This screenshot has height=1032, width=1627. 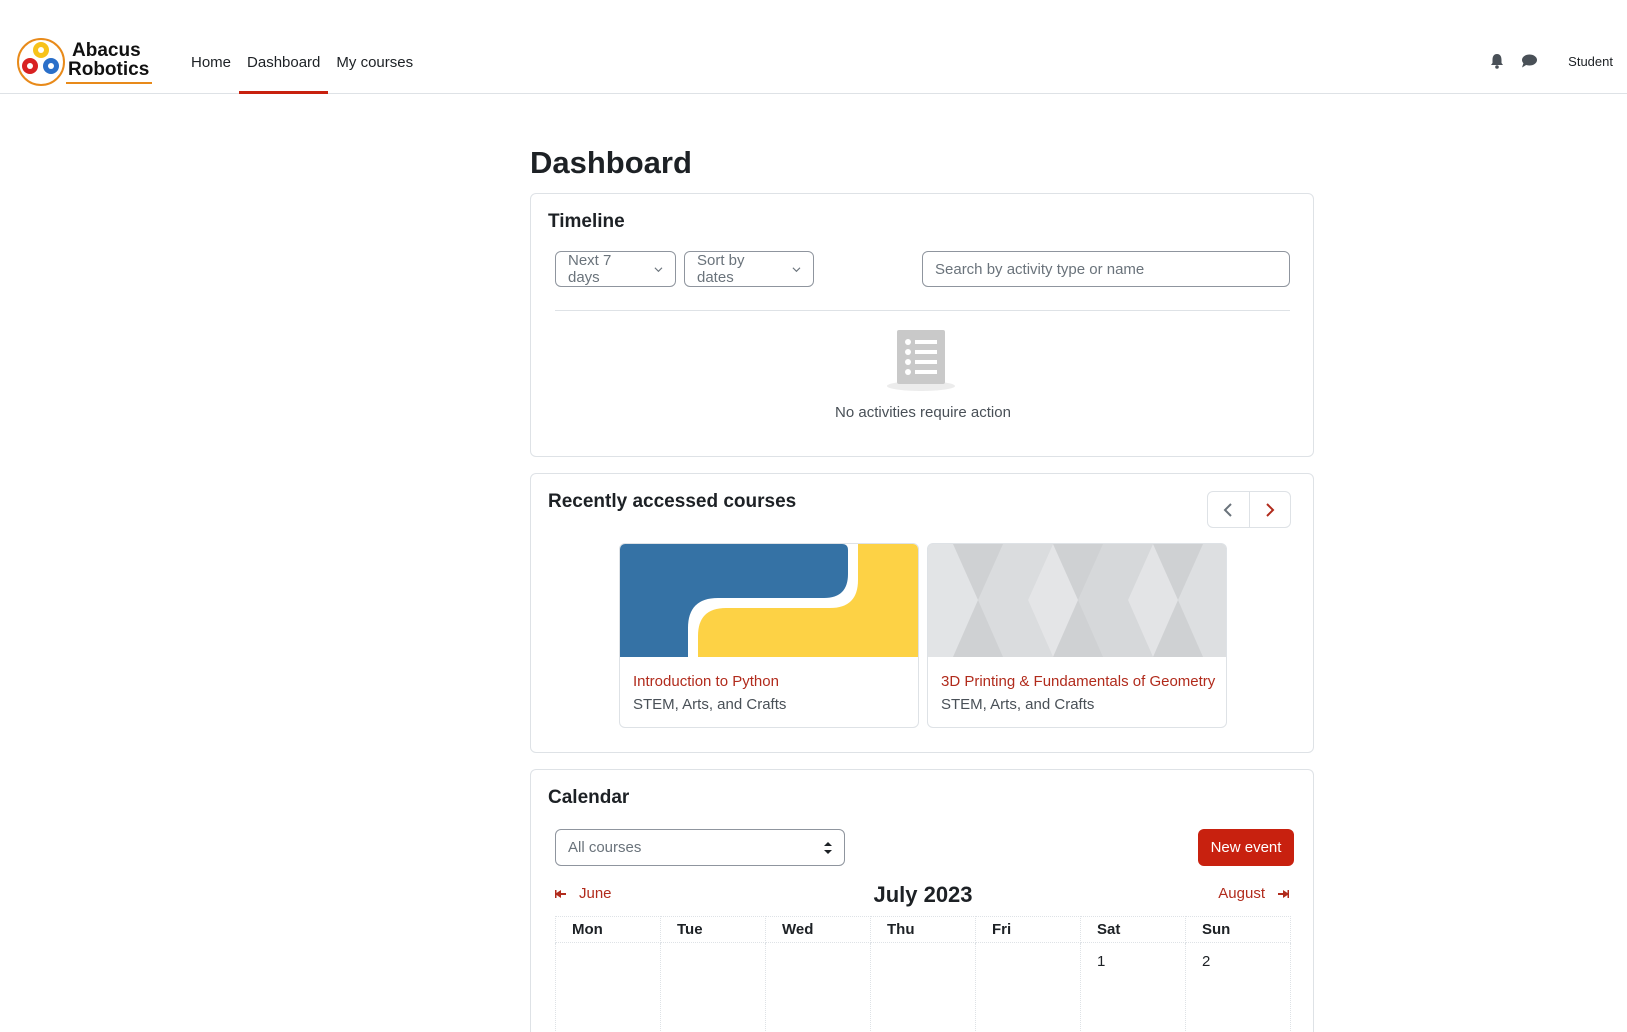 I want to click on timeline-empty-message: No activities require action, so click(x=923, y=412).